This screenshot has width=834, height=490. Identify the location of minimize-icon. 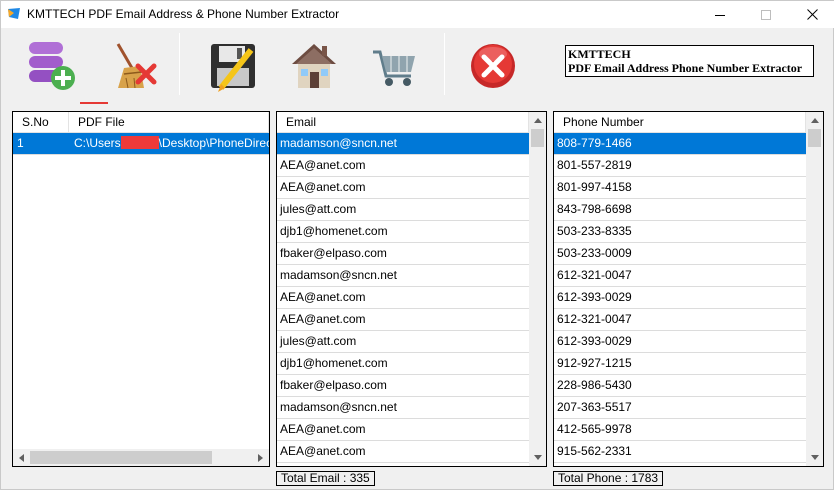
(720, 15).